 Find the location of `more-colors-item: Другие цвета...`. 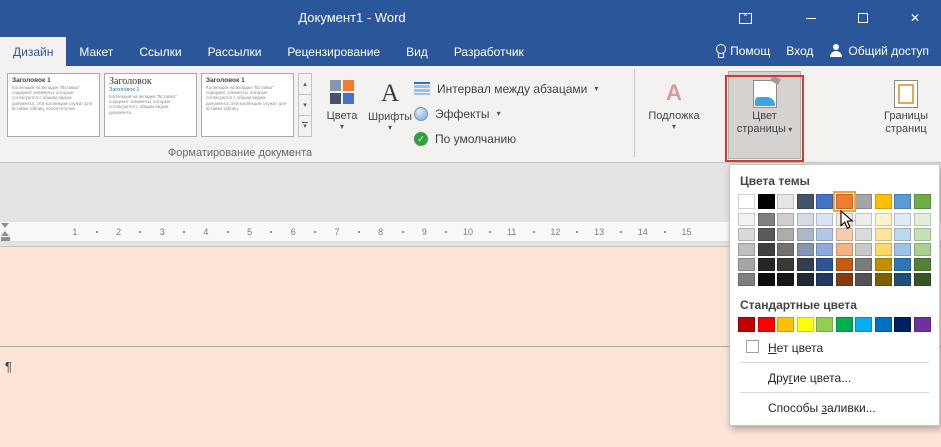

more-colors-item: Другие цвета... is located at coordinates (834, 377).